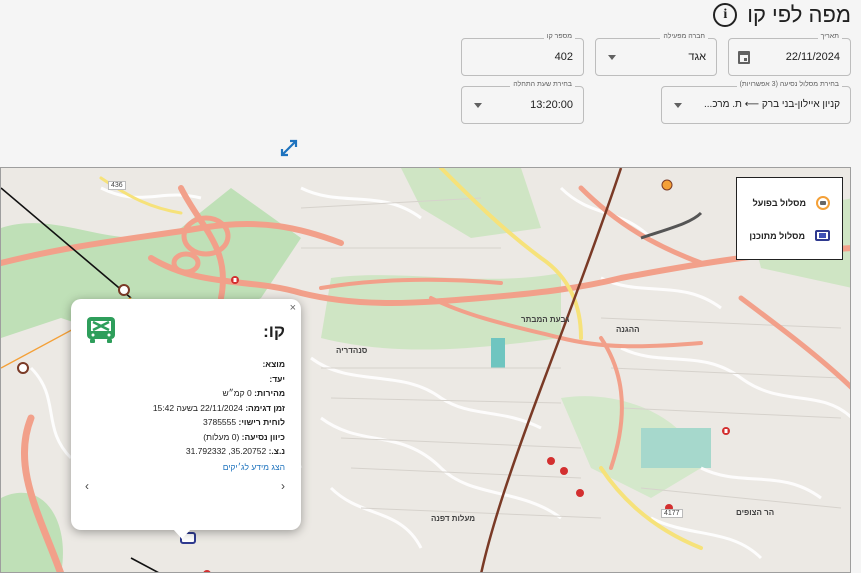 This screenshot has height=573, width=861. I want to click on direction-row: כיוון נסיעה: (0 מעלות), so click(219, 437).